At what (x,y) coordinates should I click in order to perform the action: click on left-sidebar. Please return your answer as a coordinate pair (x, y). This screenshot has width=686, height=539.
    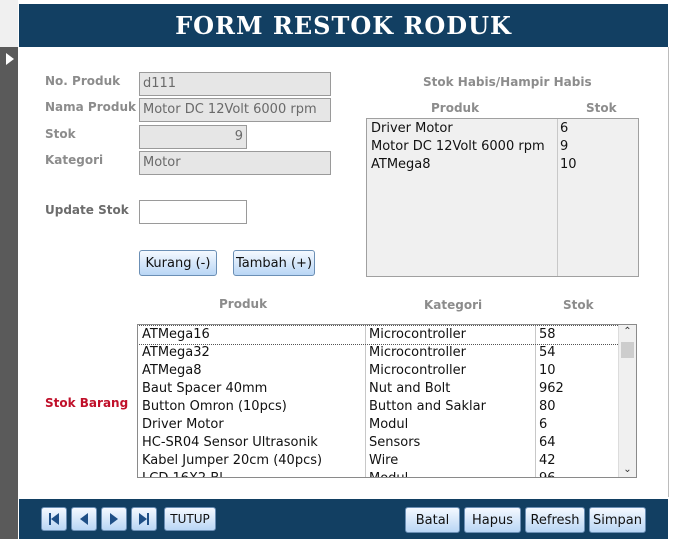
    Looking at the image, I should click on (9, 269).